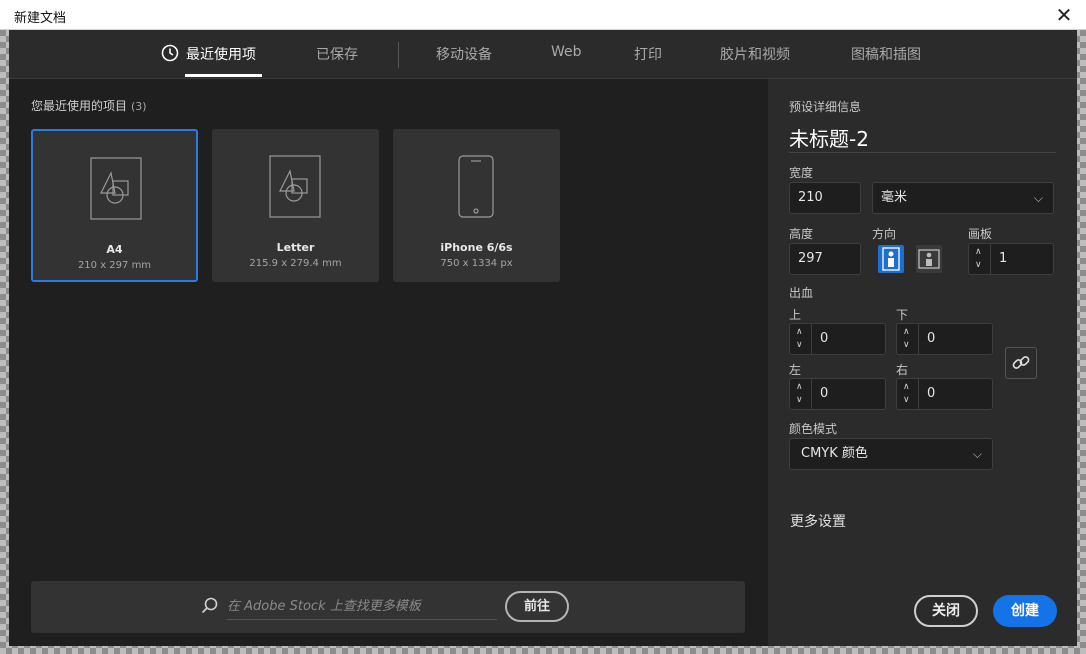 Image resolution: width=1086 pixels, height=654 pixels. I want to click on unit-value: 毫米, so click(894, 197).